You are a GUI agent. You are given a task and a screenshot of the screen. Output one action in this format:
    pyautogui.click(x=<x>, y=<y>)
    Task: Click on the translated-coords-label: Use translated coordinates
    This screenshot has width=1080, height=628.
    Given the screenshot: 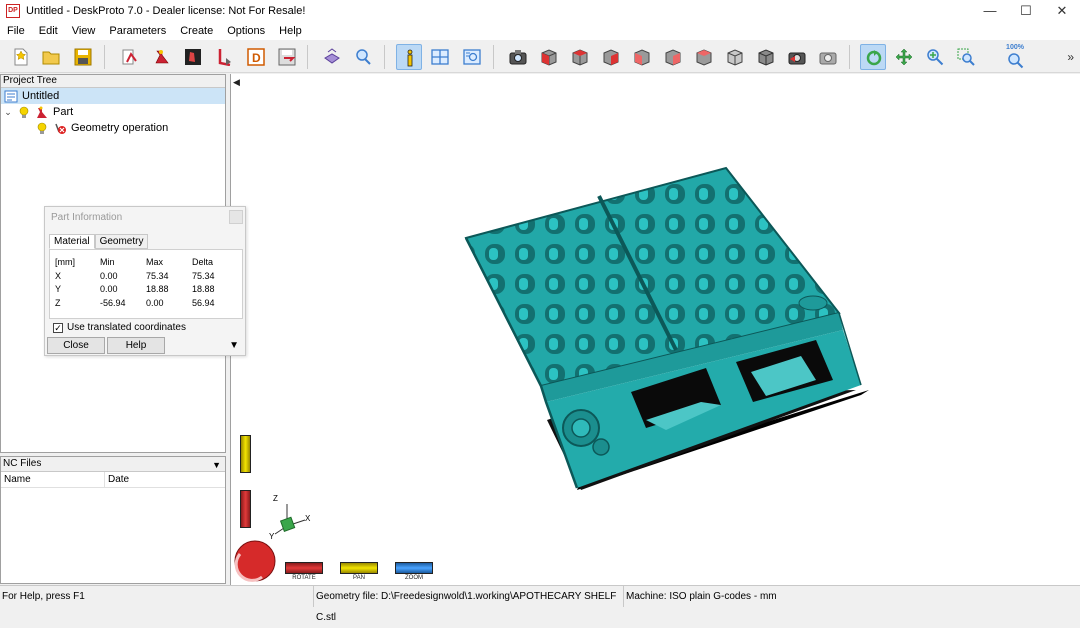 What is the action you would take?
    pyautogui.click(x=126, y=327)
    